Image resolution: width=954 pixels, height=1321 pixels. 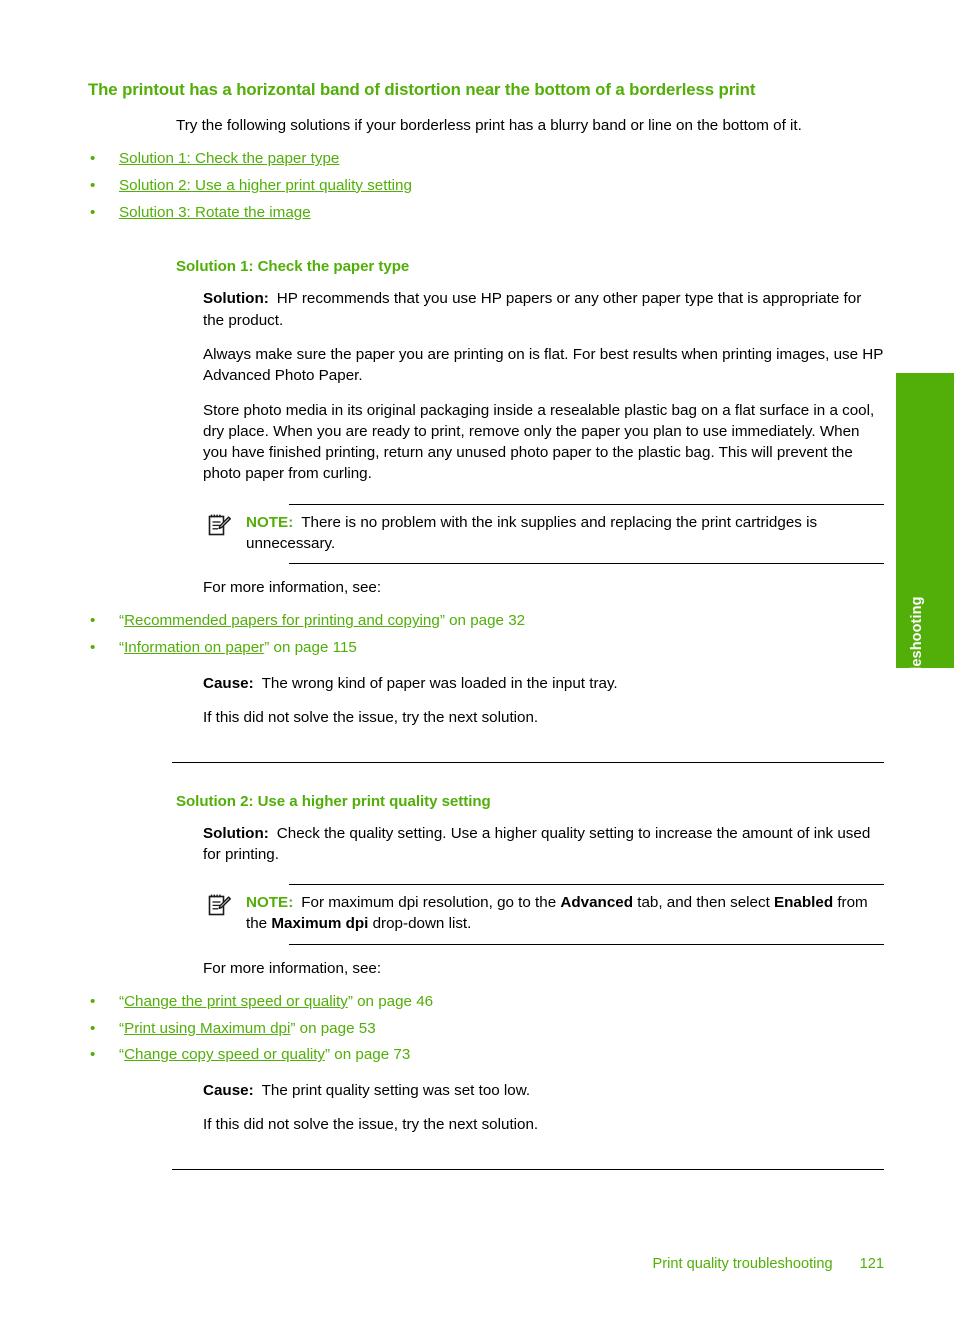 What do you see at coordinates (804, 903) in the screenshot?
I see `note-bold-enabled: Enabled` at bounding box center [804, 903].